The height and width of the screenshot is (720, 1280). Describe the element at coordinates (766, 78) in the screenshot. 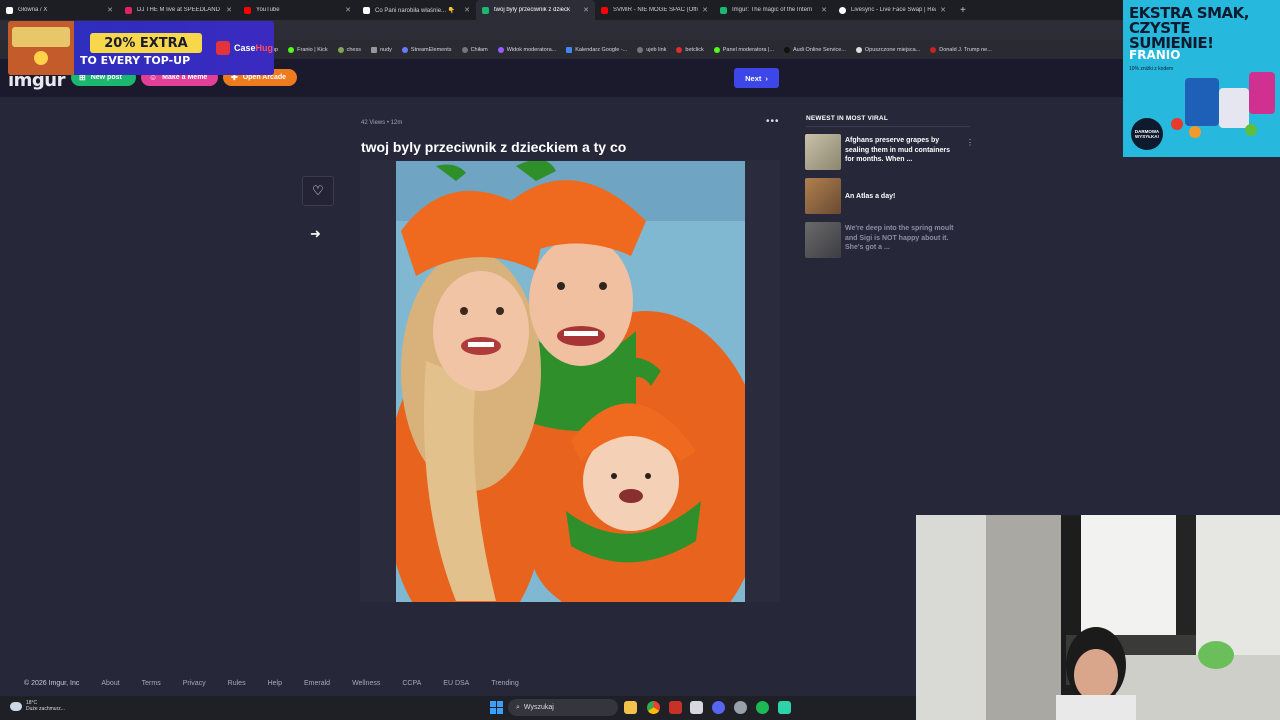

I see `chevron-right-icon: ›` at that location.